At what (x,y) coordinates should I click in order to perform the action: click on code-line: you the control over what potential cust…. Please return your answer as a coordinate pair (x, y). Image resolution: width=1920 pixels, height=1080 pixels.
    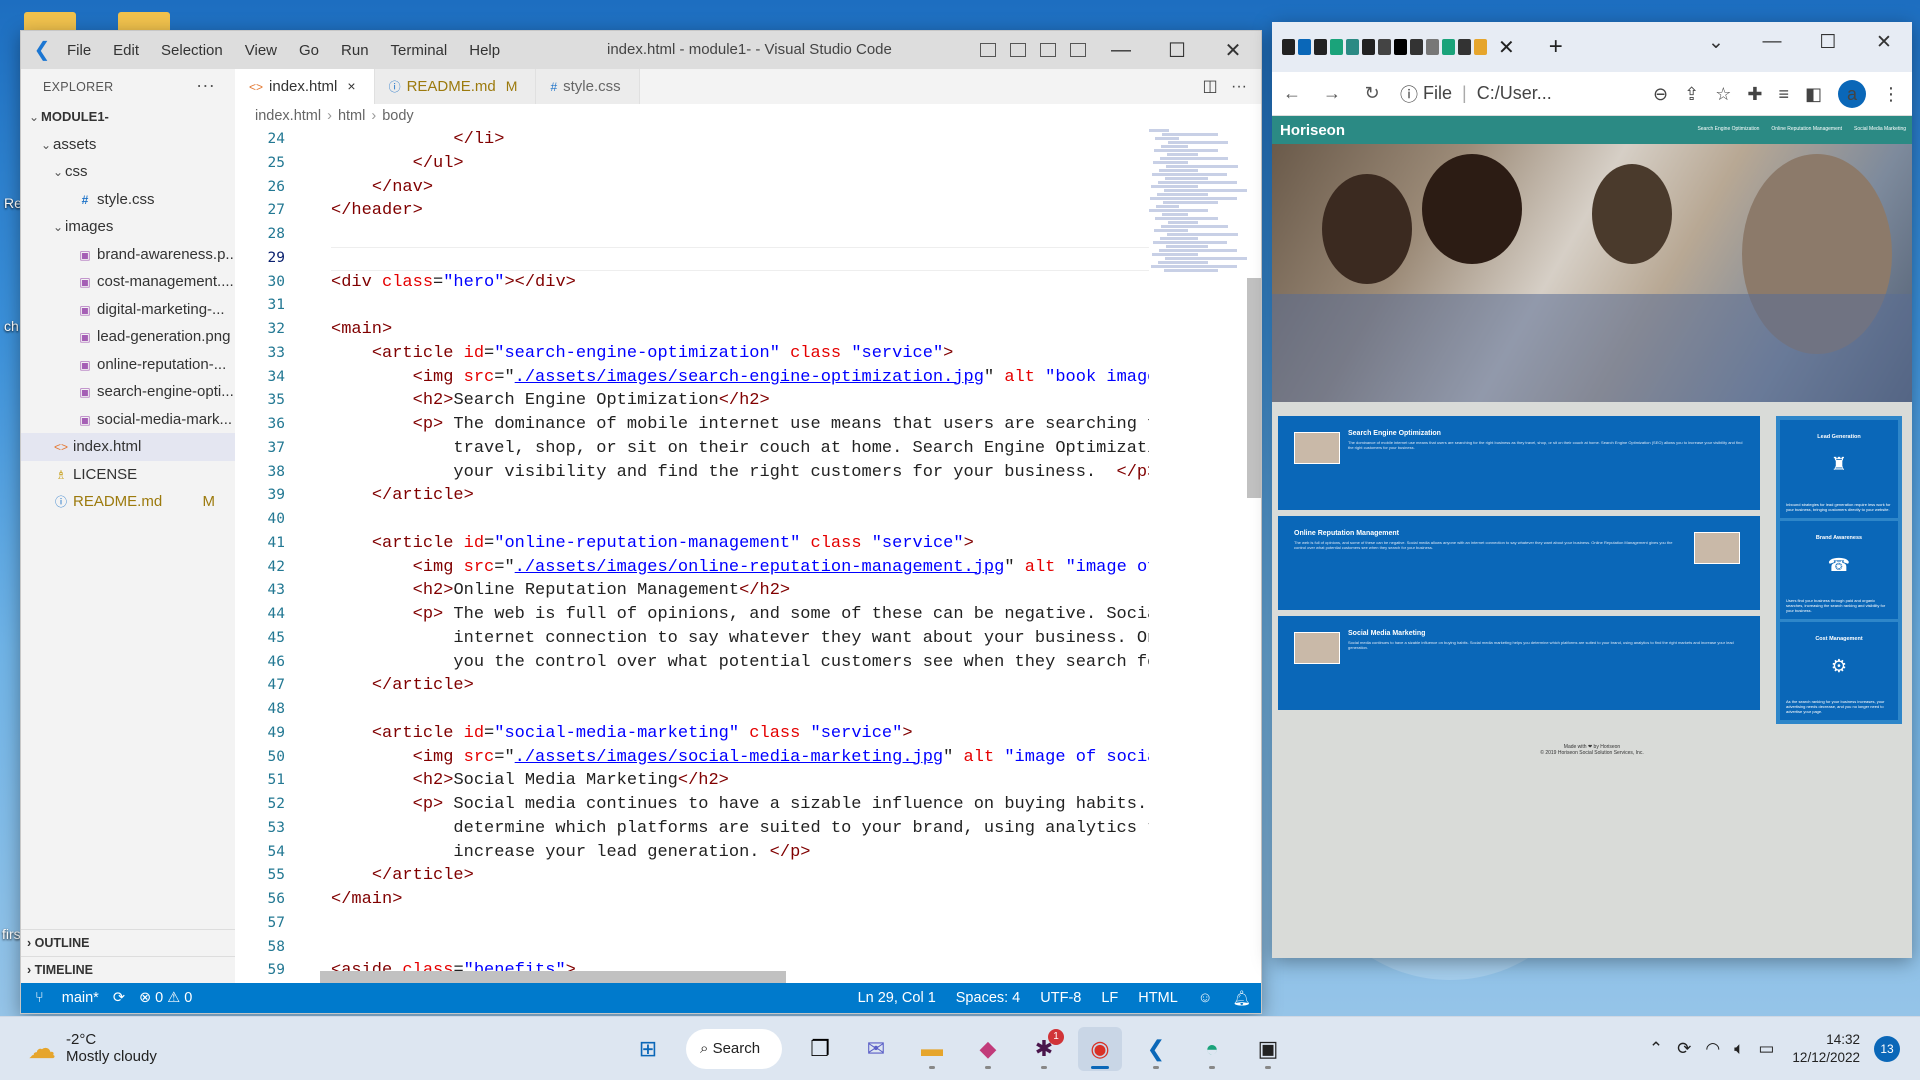
    Looking at the image, I should click on (740, 663).